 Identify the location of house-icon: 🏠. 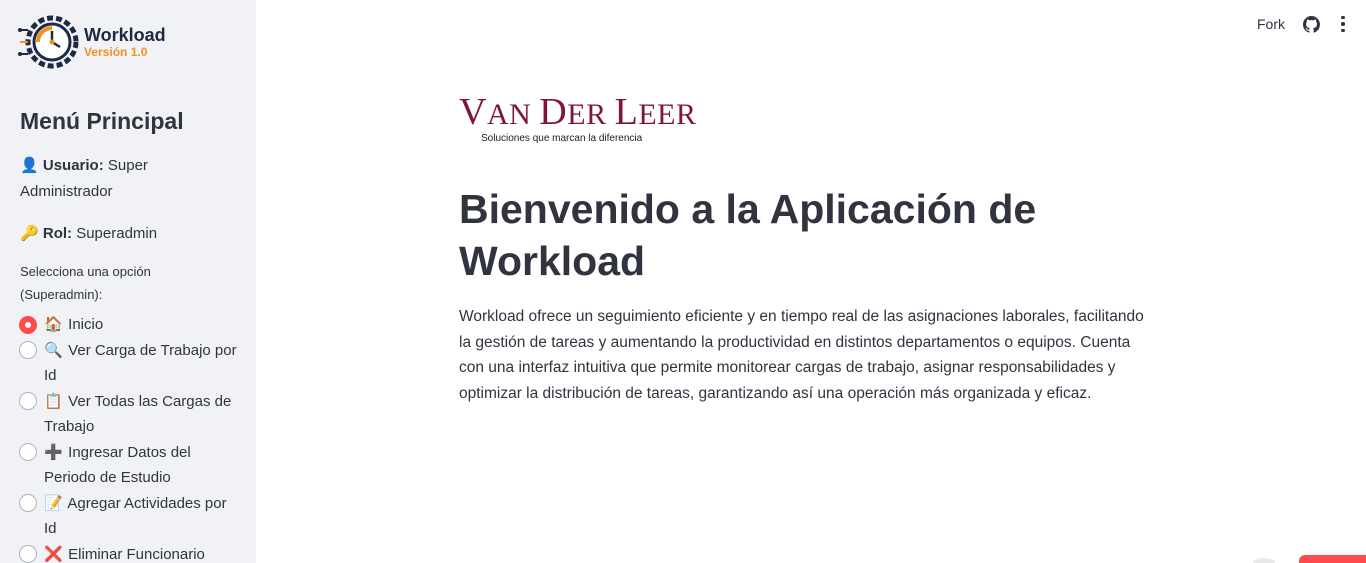
(53, 324).